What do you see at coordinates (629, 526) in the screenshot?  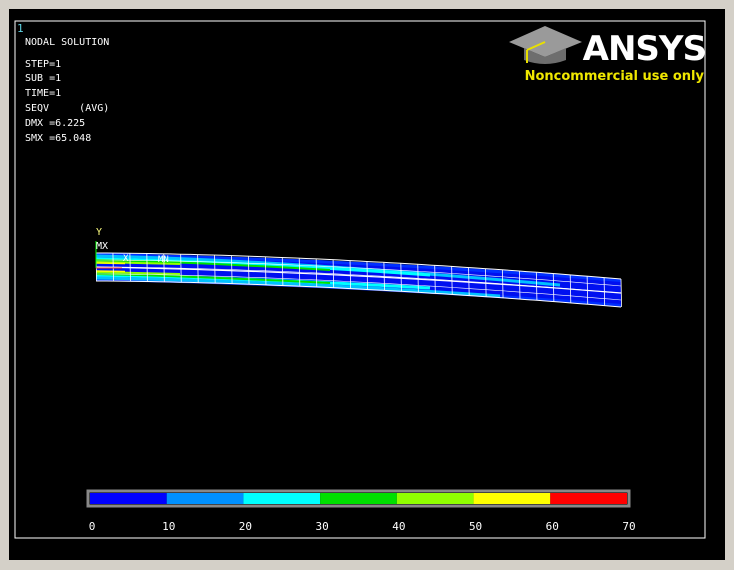 I see `legend-tick-label: 70` at bounding box center [629, 526].